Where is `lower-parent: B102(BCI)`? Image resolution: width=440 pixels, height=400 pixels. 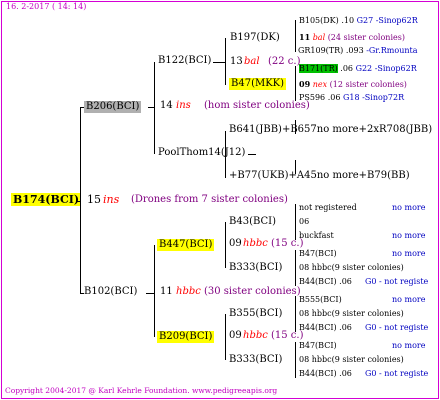
lower-parent: B102(BCI) is located at coordinates (110, 292).